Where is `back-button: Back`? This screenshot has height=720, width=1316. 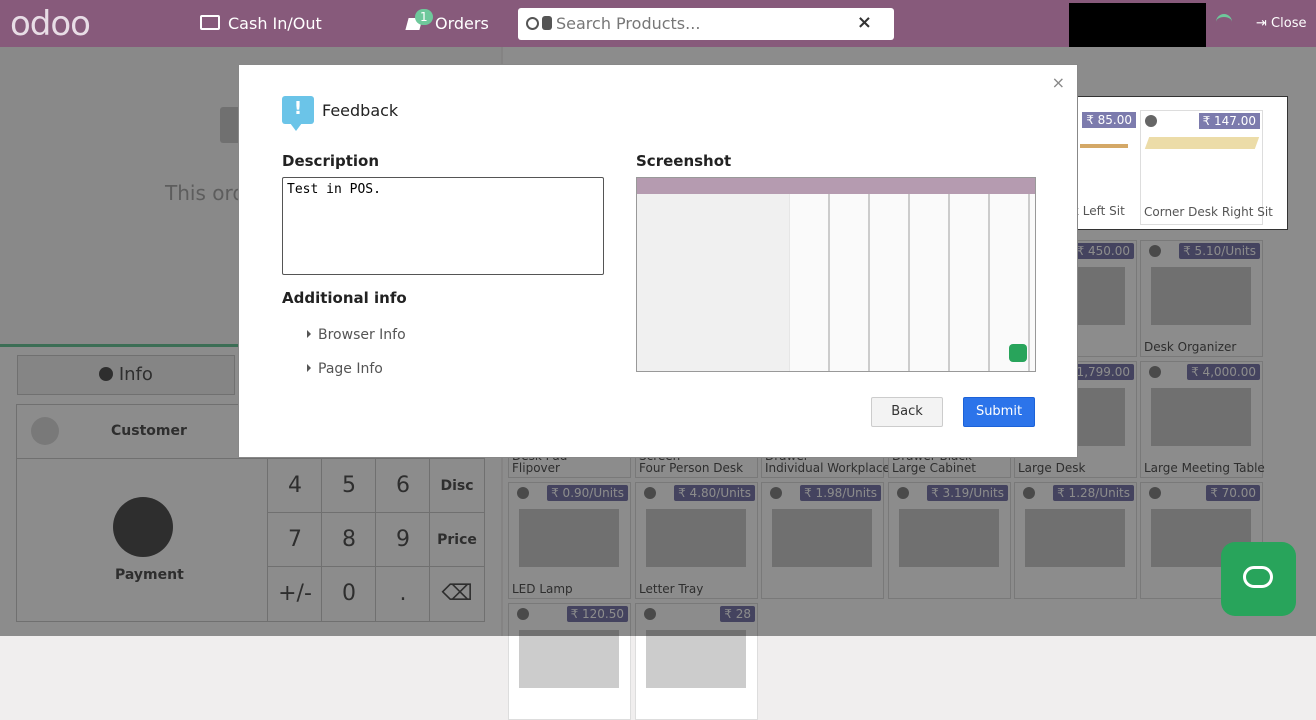
back-button: Back is located at coordinates (907, 412).